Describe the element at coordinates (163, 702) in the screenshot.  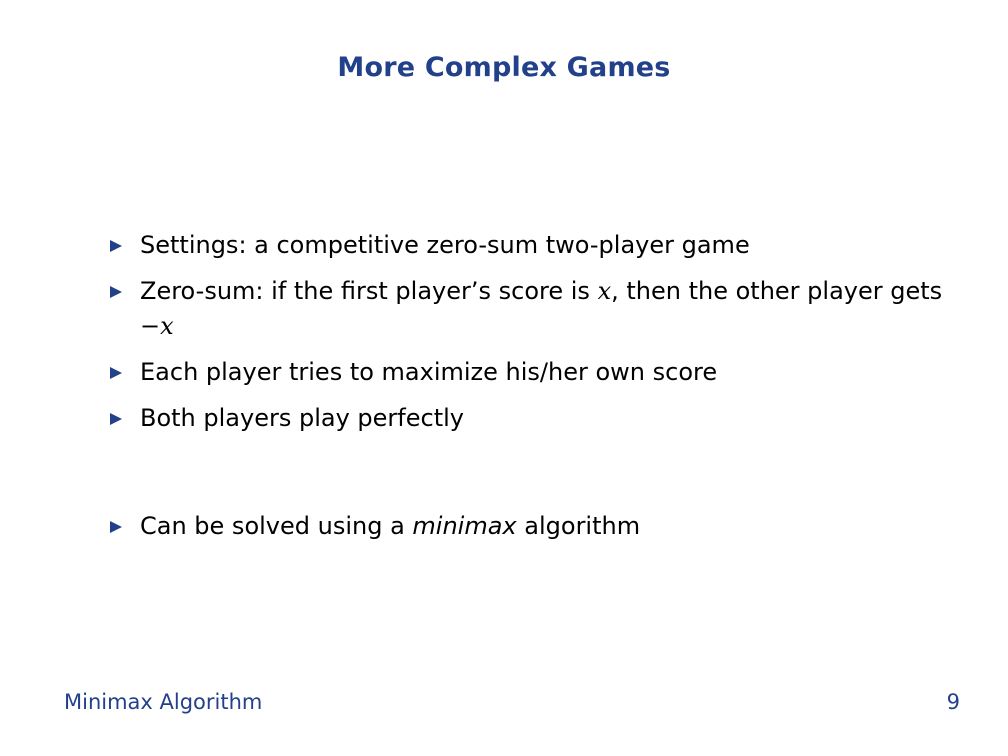
I see `footer-section-title: Minimax Algorithm` at that location.